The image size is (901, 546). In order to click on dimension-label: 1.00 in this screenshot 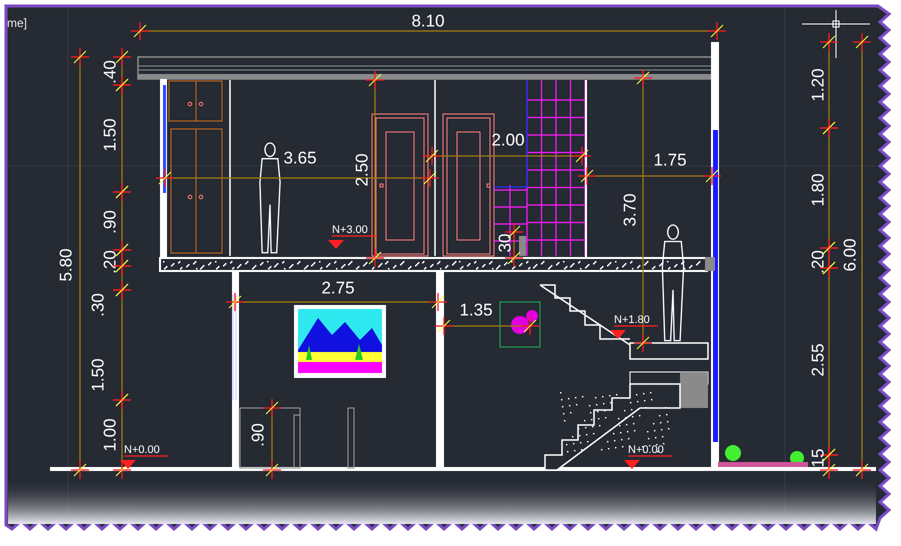, I will do `click(110, 435)`.